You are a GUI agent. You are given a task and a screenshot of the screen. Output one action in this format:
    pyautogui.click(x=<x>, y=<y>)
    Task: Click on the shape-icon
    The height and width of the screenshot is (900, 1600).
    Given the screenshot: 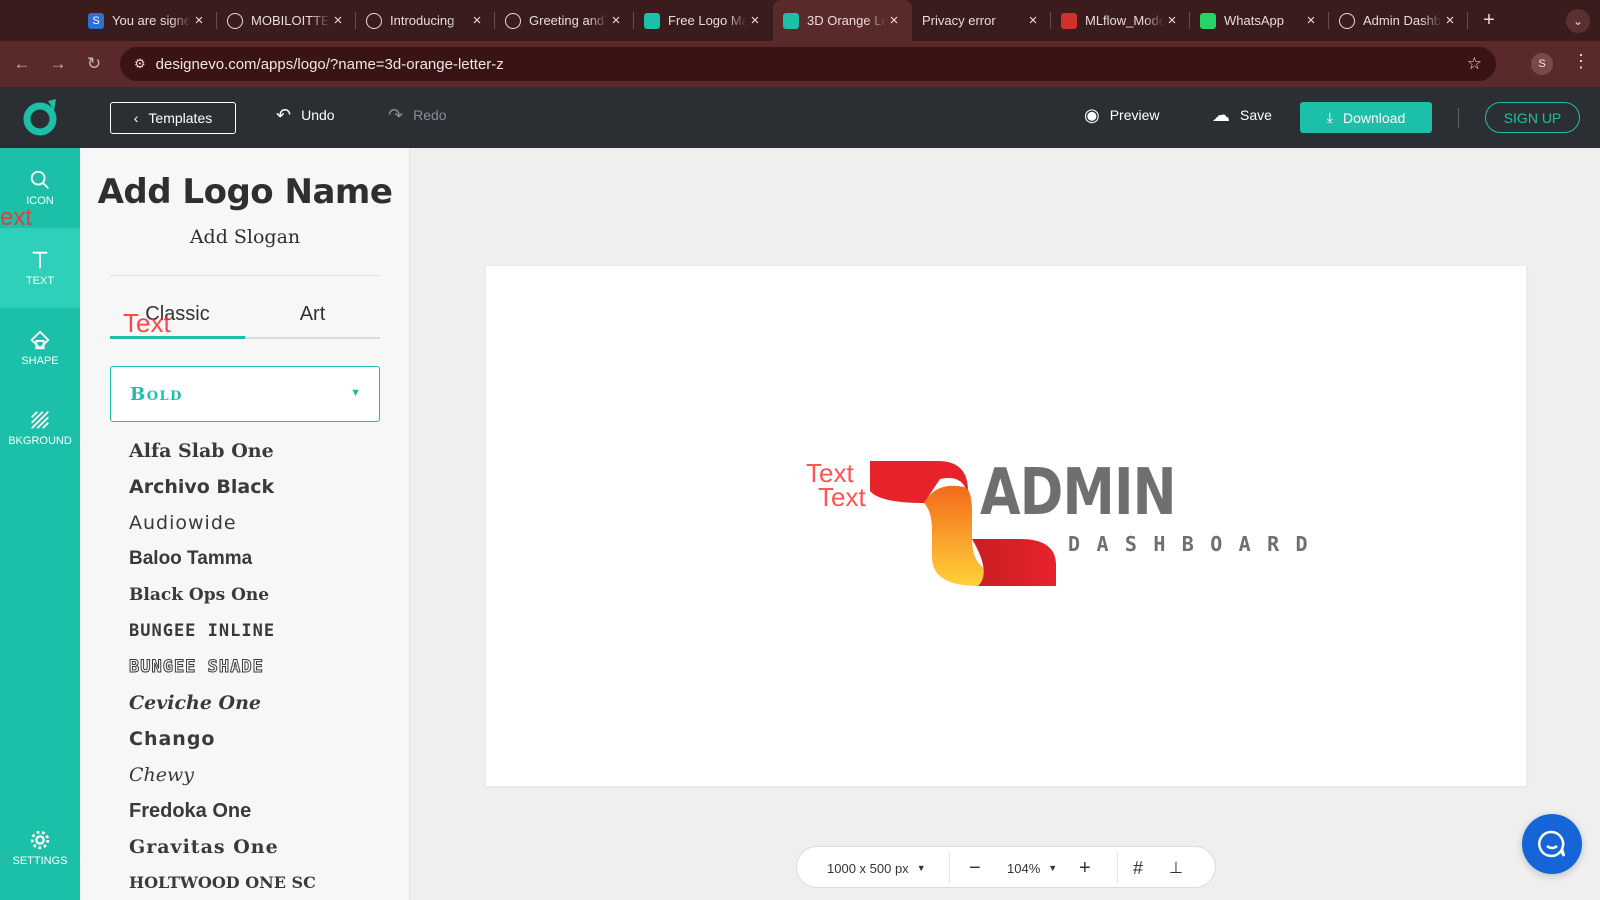 What is the action you would take?
    pyautogui.click(x=40, y=340)
    